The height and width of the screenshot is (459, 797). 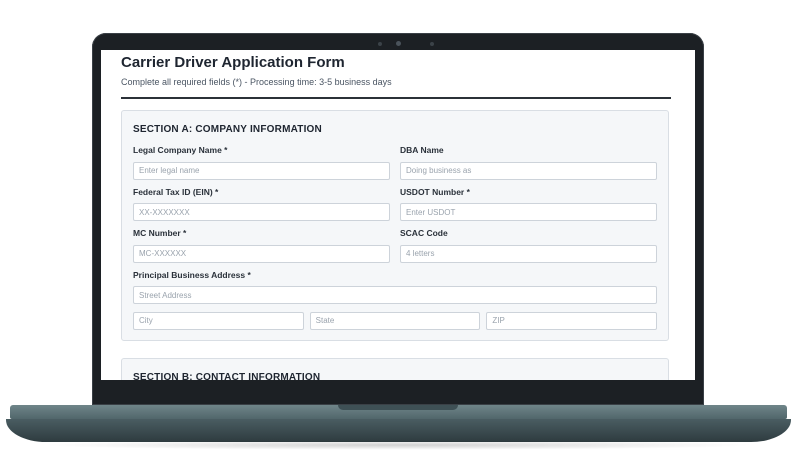 I want to click on section-title: SECTION A: COMPANY INFORMATION, so click(x=227, y=129).